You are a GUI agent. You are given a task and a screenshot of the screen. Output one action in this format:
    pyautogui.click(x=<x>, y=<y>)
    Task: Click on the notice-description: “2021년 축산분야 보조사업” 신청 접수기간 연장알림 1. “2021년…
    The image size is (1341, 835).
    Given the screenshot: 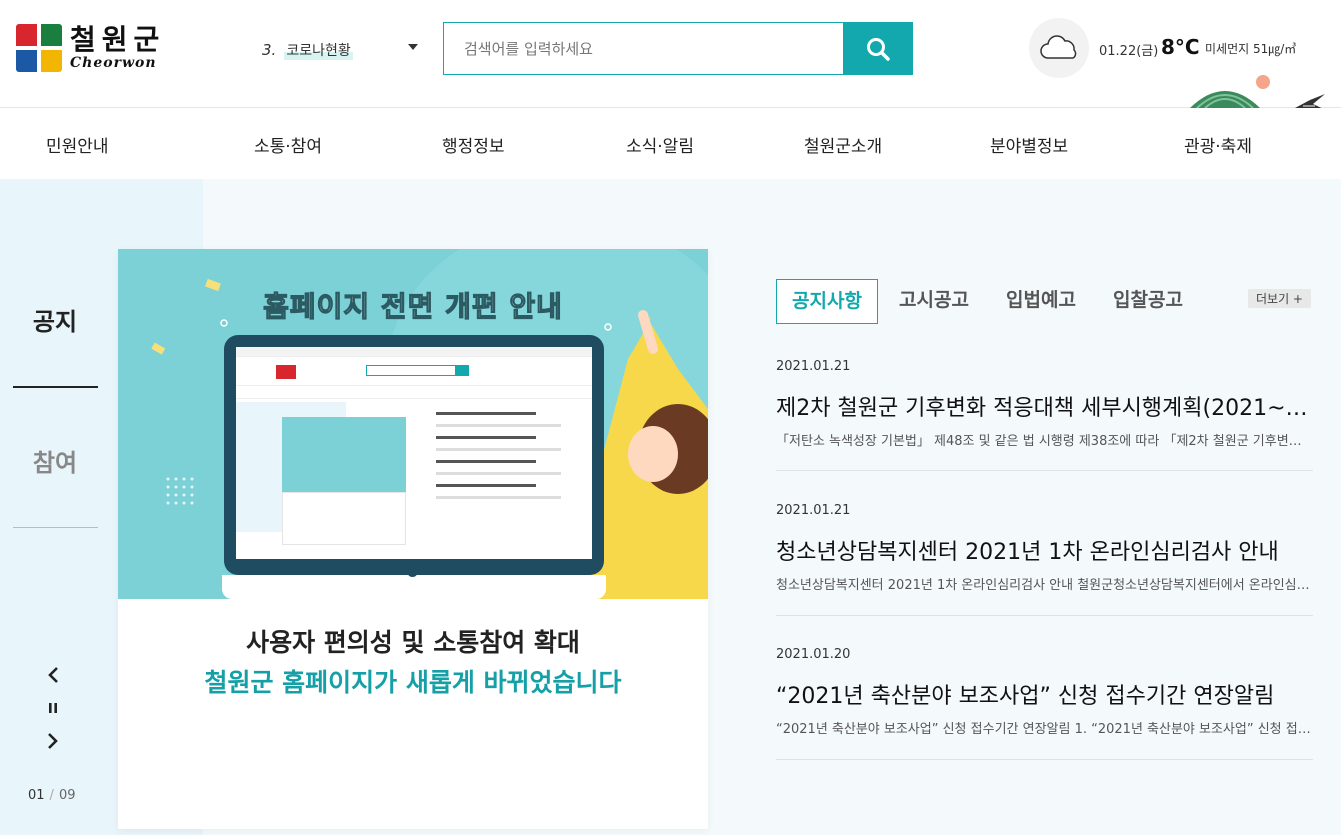 What is the action you would take?
    pyautogui.click(x=1044, y=729)
    